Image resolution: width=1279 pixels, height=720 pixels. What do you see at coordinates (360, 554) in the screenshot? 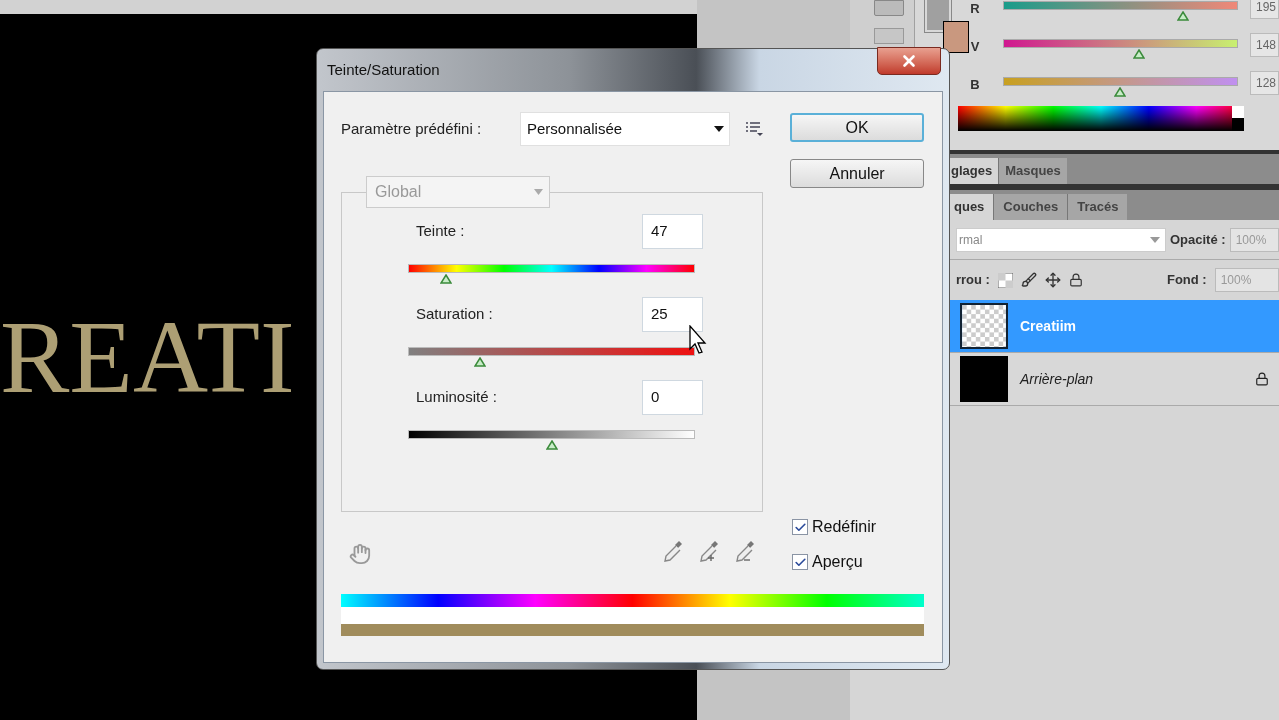
I see `hand-icon` at bounding box center [360, 554].